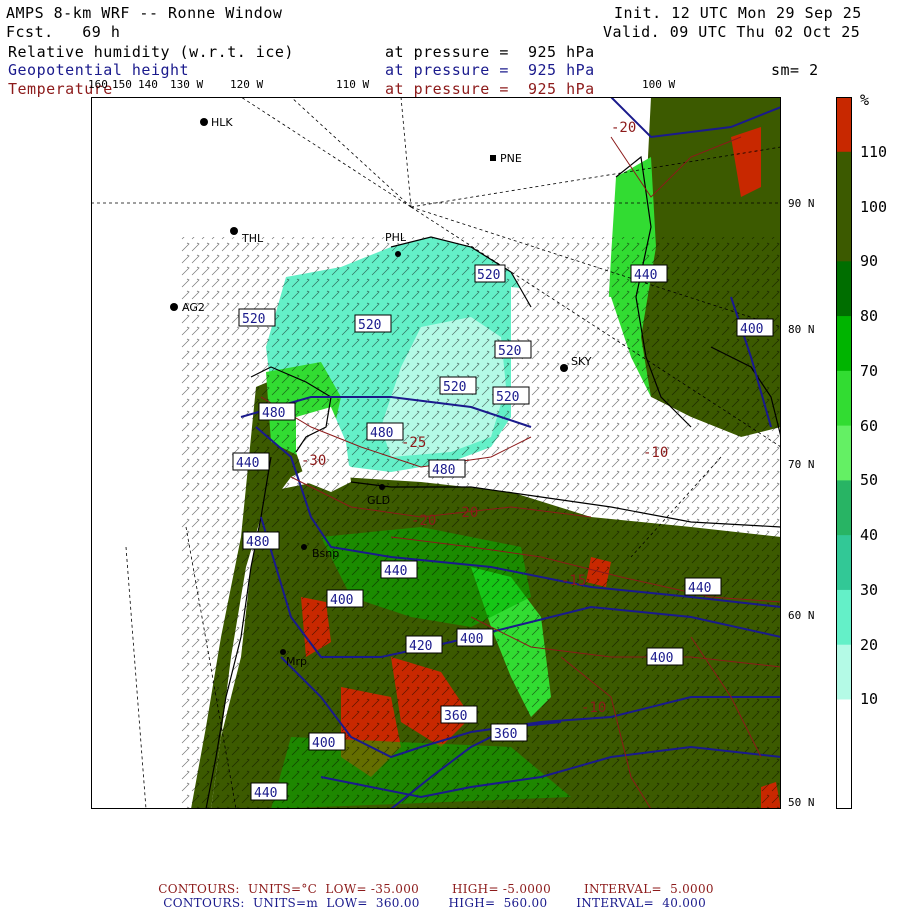  What do you see at coordinates (325, 553) in the screenshot?
I see `svg-text: Bsnp` at bounding box center [325, 553].